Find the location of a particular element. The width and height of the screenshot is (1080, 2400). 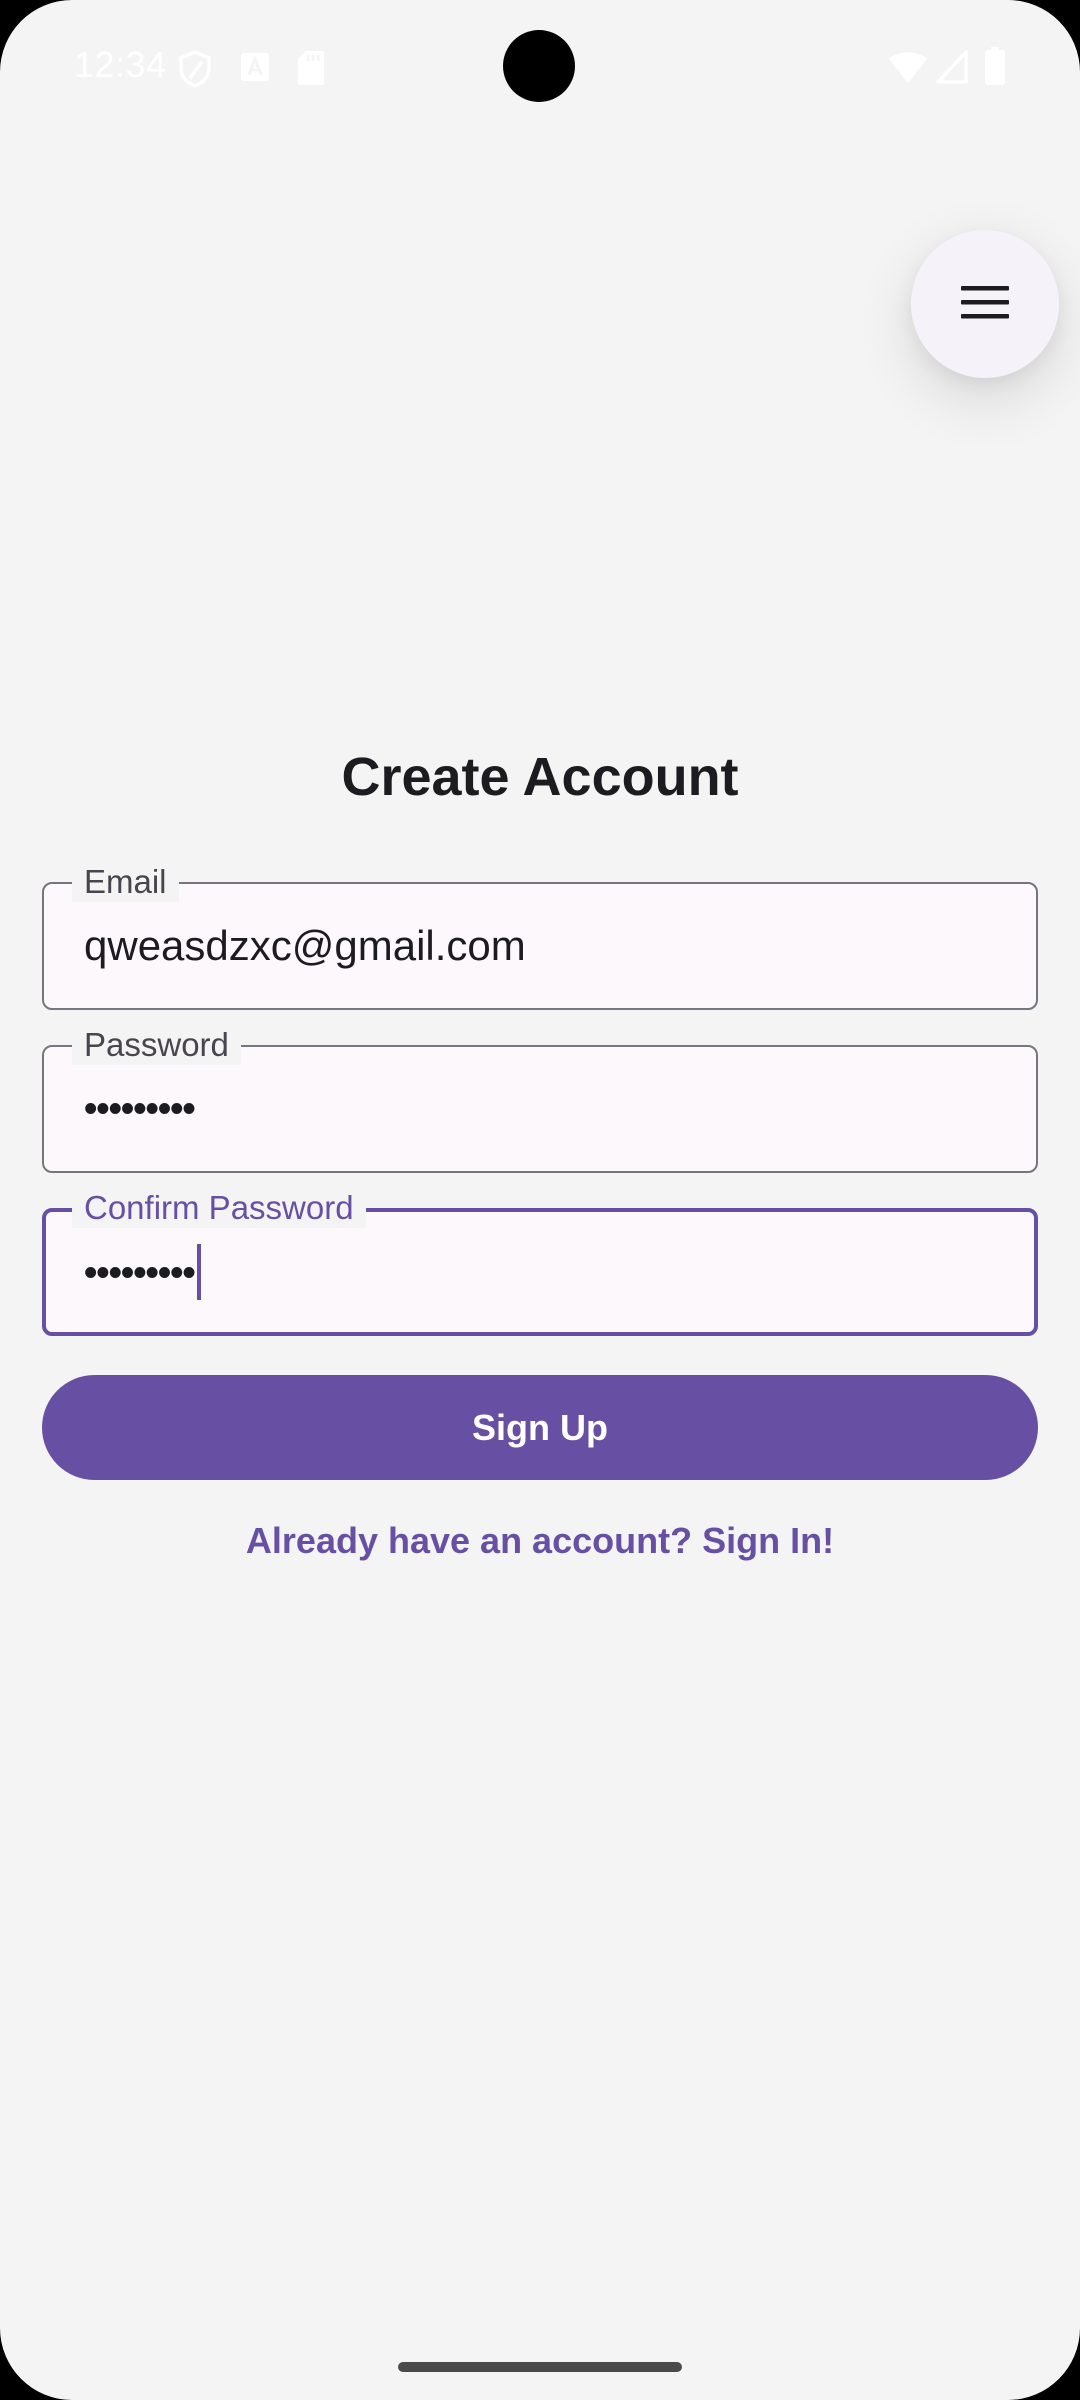

wifi-icon is located at coordinates (908, 69).